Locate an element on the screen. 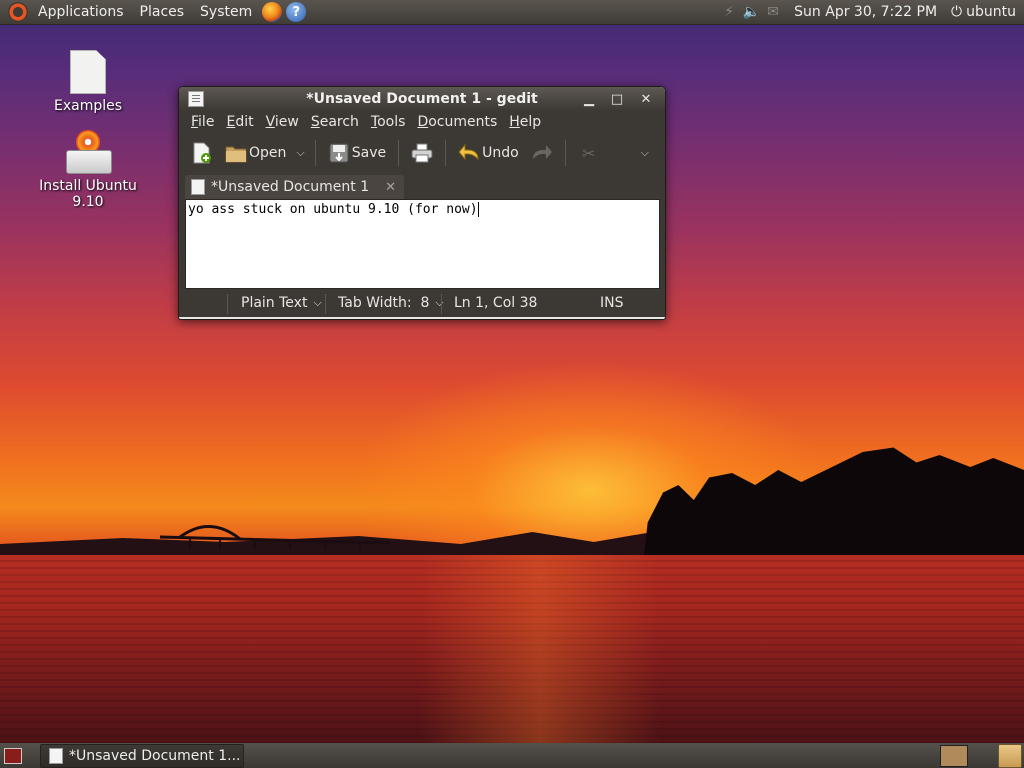 This screenshot has height=768, width=1024. menu-tools: Tools is located at coordinates (388, 122).